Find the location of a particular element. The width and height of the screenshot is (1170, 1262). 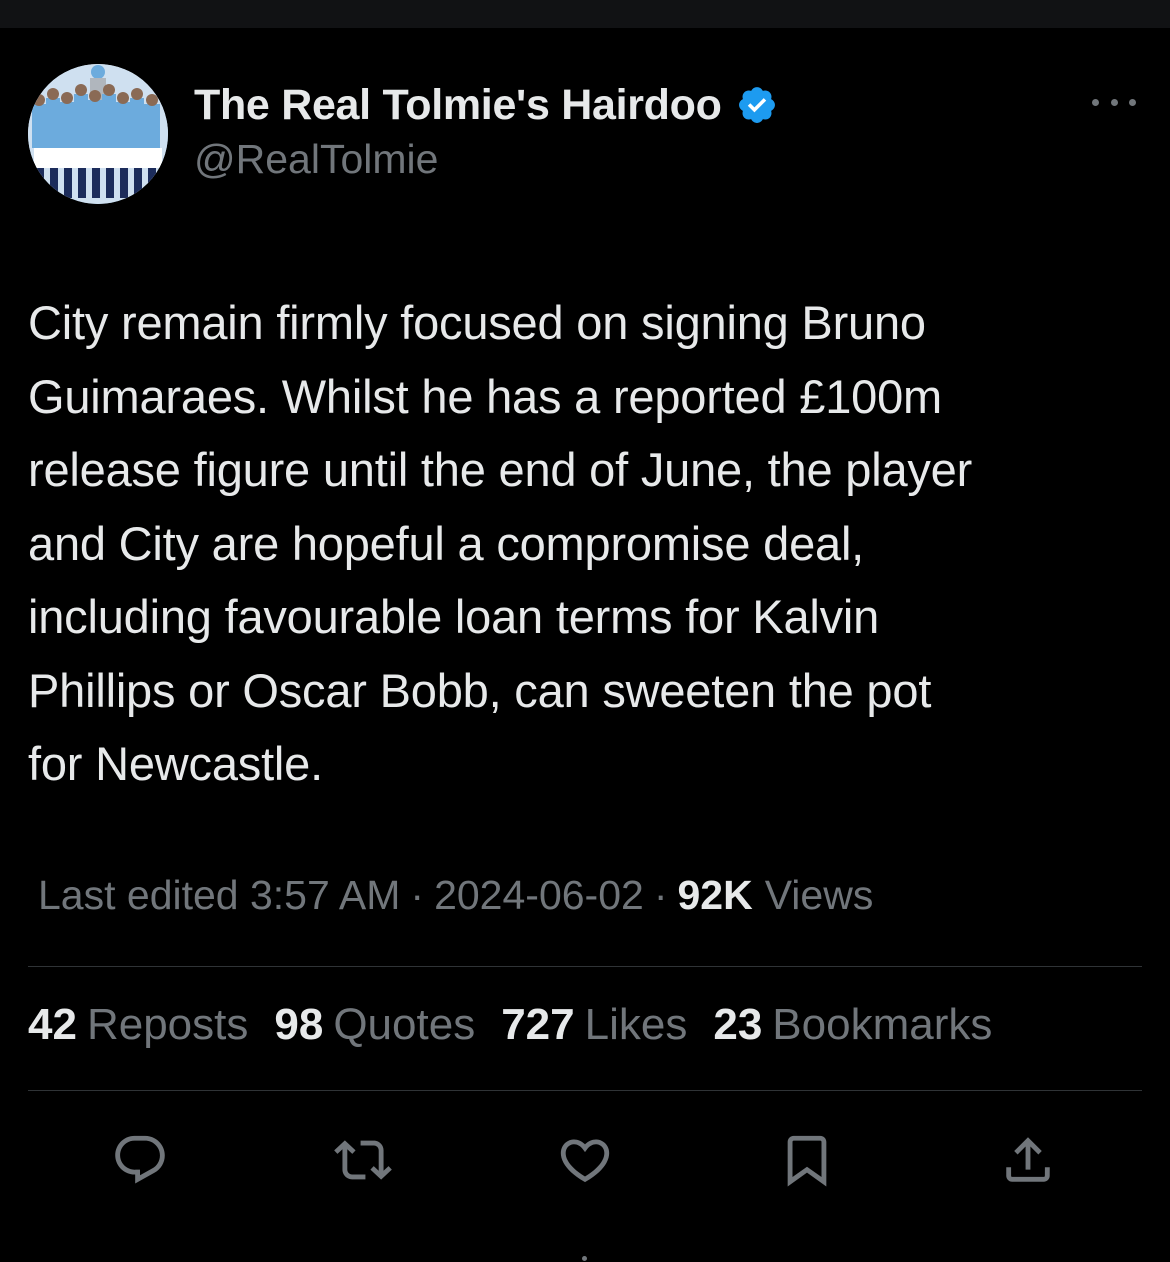

share-icon is located at coordinates (1028, 1159).